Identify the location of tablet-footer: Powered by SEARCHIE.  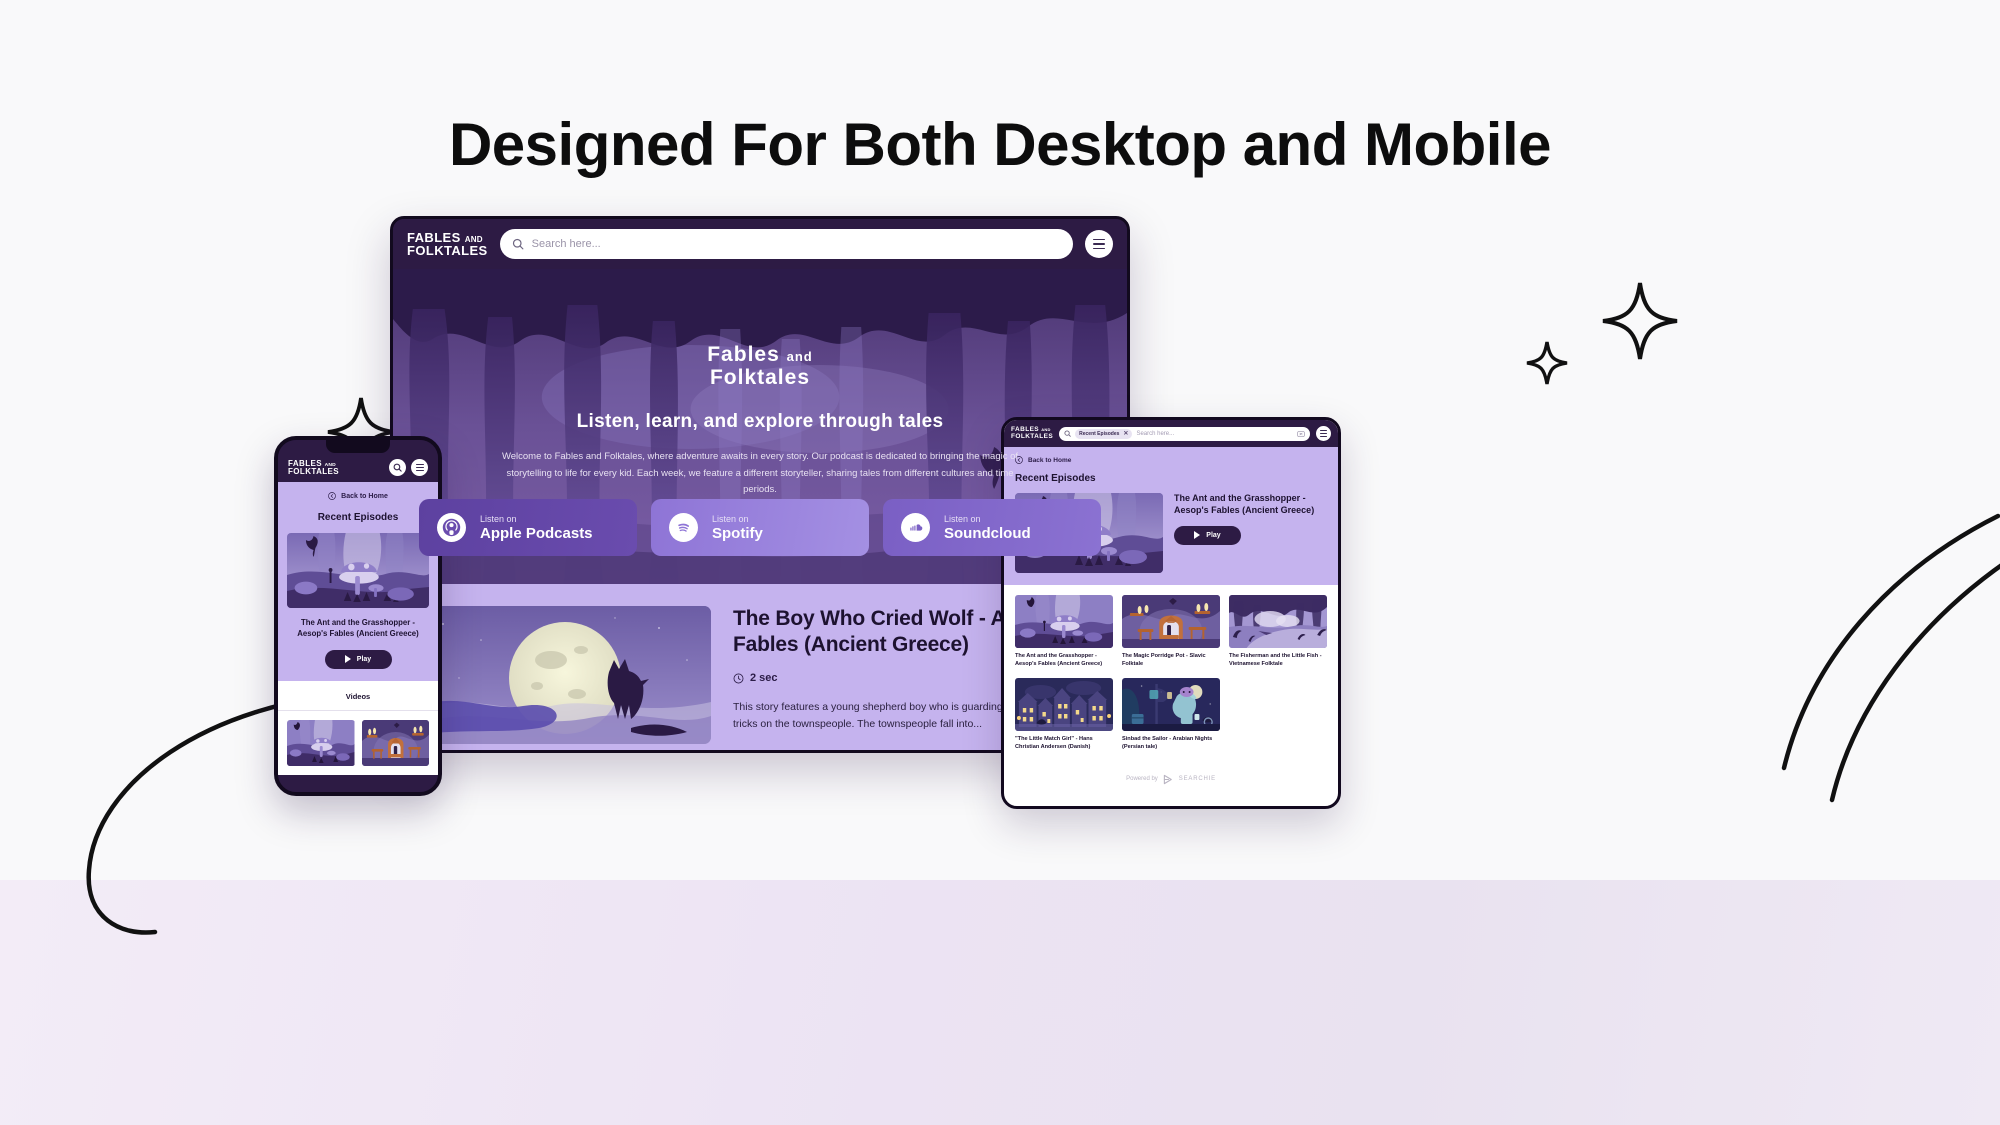
(1171, 778).